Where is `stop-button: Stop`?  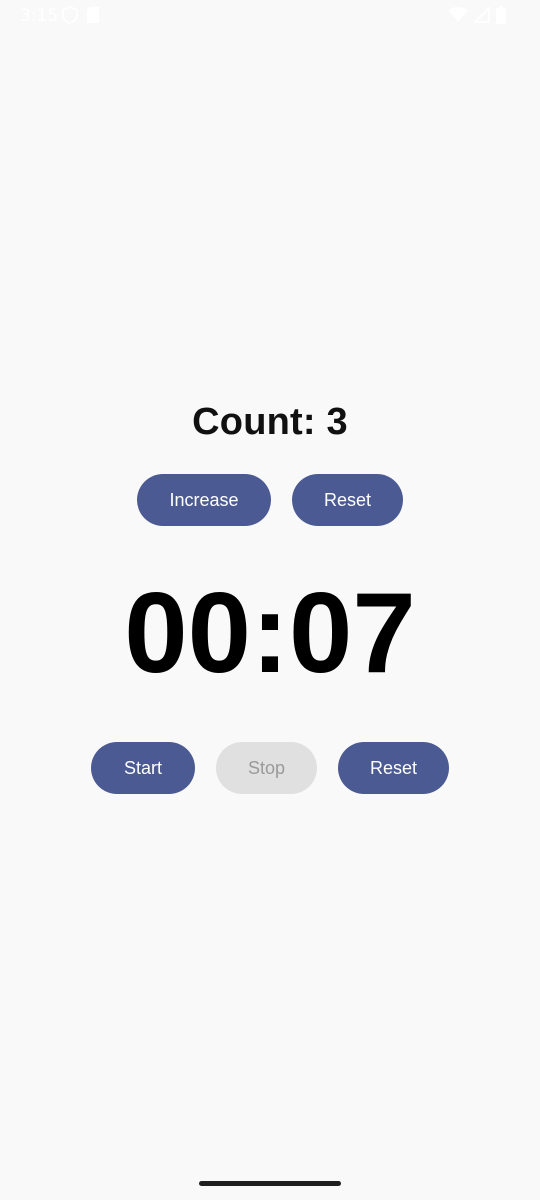
stop-button: Stop is located at coordinates (266, 768).